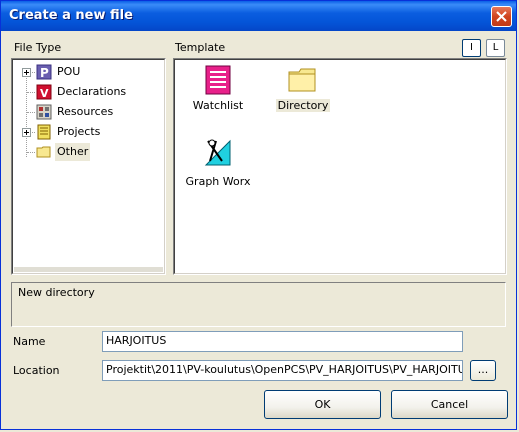  I want to click on view-list-button: L, so click(495, 48).